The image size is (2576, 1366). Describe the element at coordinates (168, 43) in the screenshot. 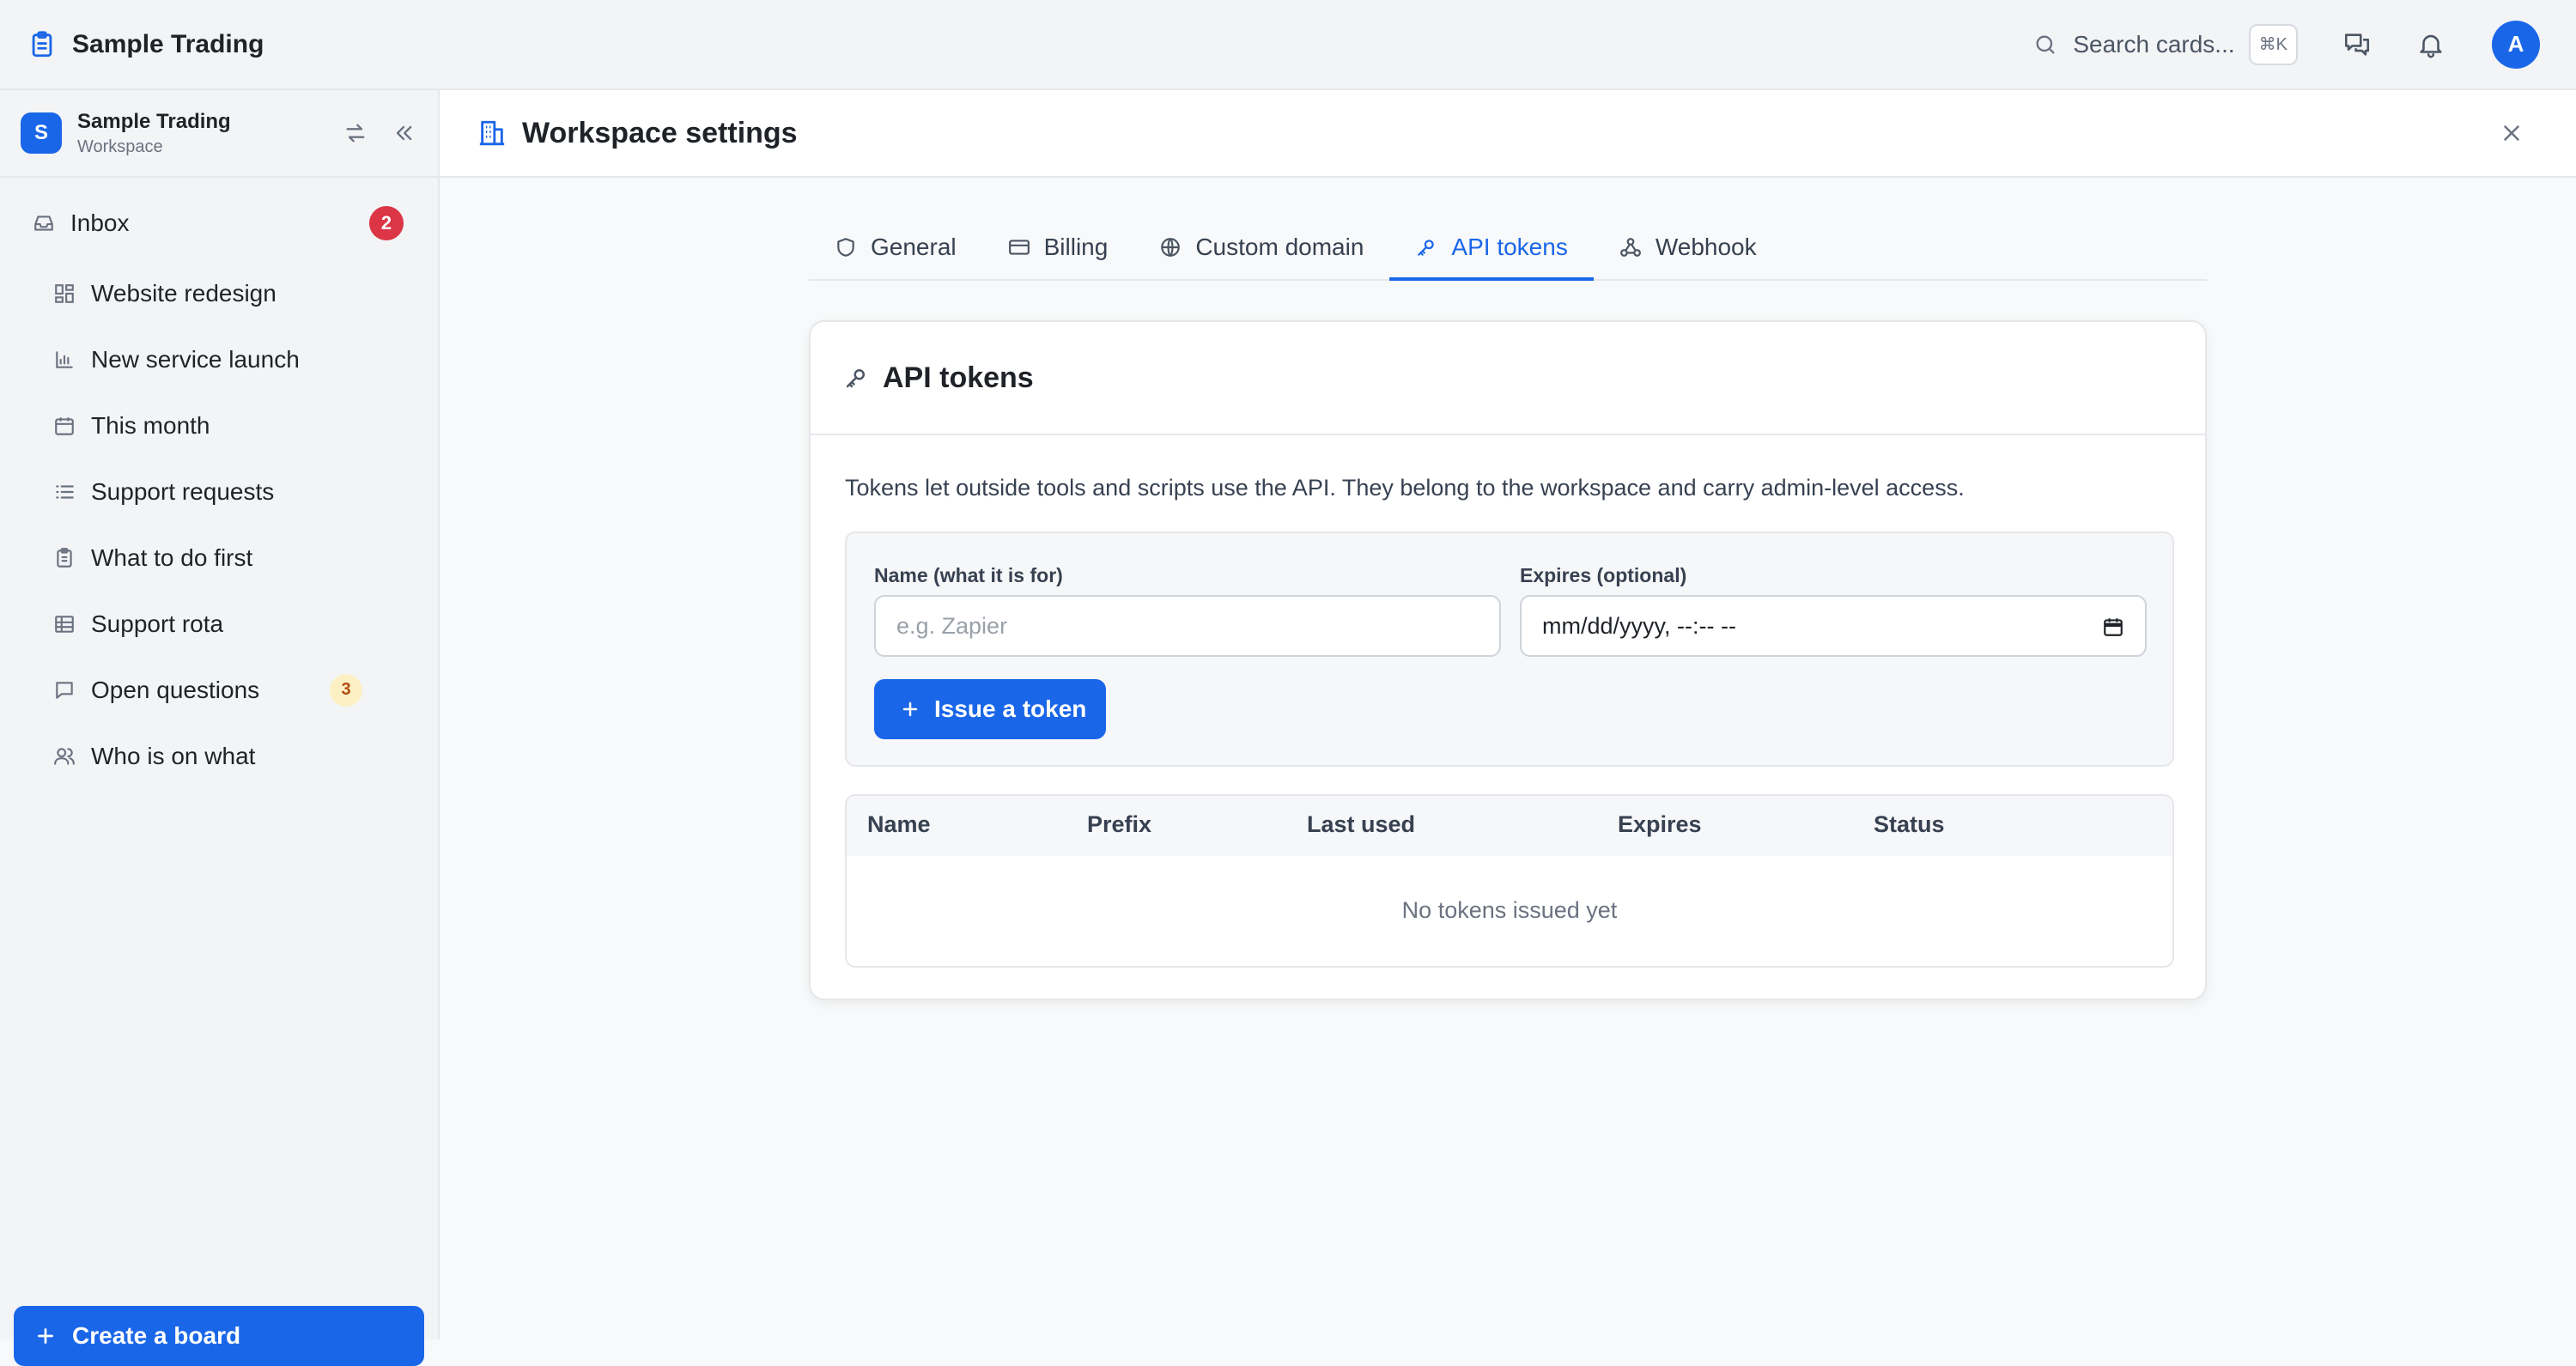

I see `app-title: Sample Trading` at that location.